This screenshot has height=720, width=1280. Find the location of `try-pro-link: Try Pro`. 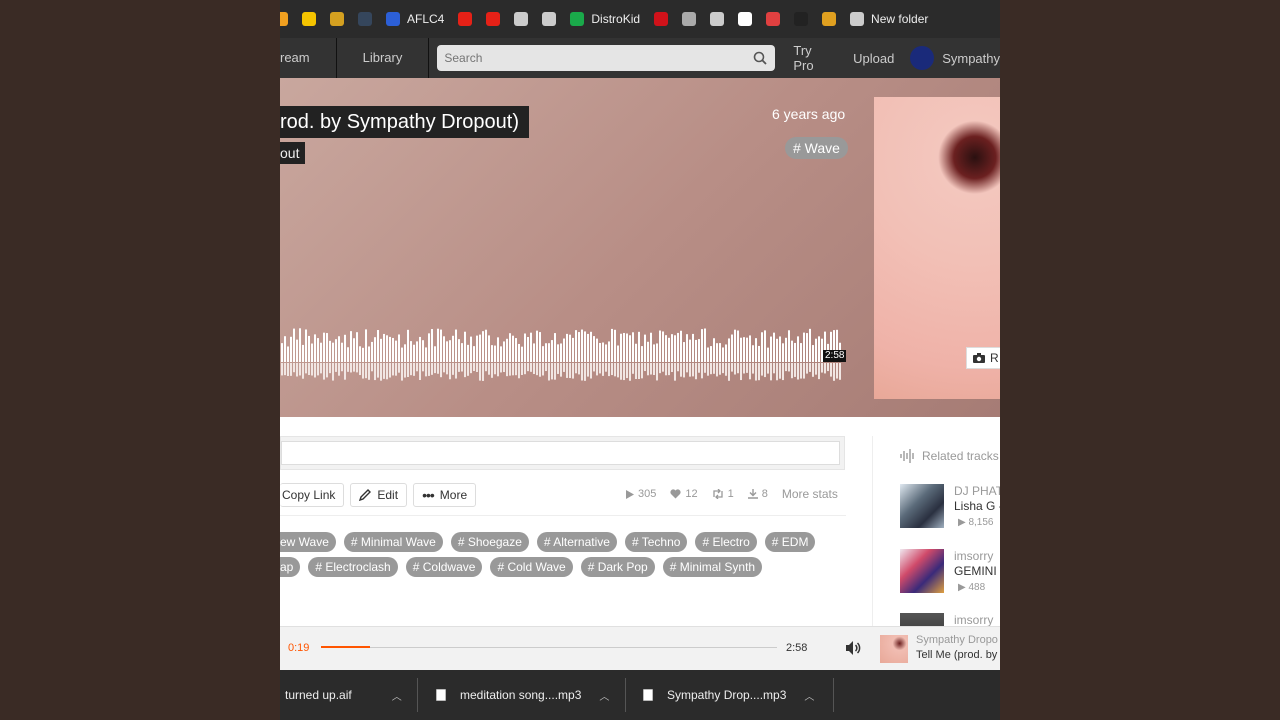

try-pro-link: Try Pro is located at coordinates (814, 58).